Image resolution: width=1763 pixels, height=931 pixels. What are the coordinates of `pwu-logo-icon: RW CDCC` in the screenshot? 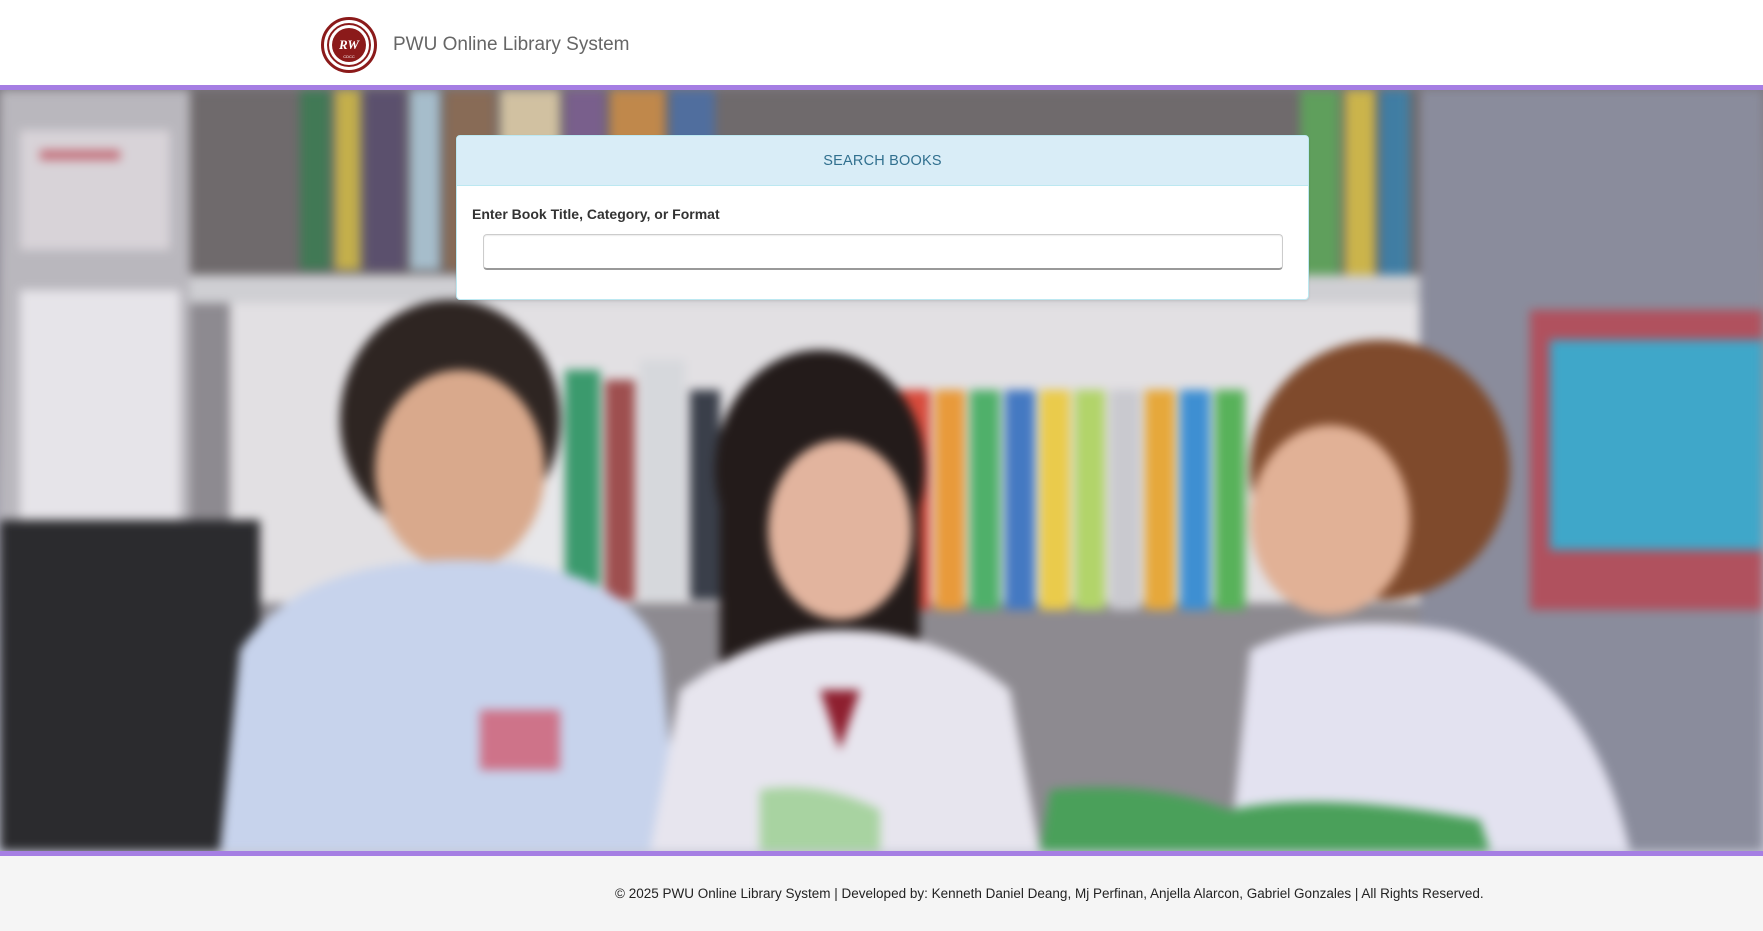 It's located at (349, 45).